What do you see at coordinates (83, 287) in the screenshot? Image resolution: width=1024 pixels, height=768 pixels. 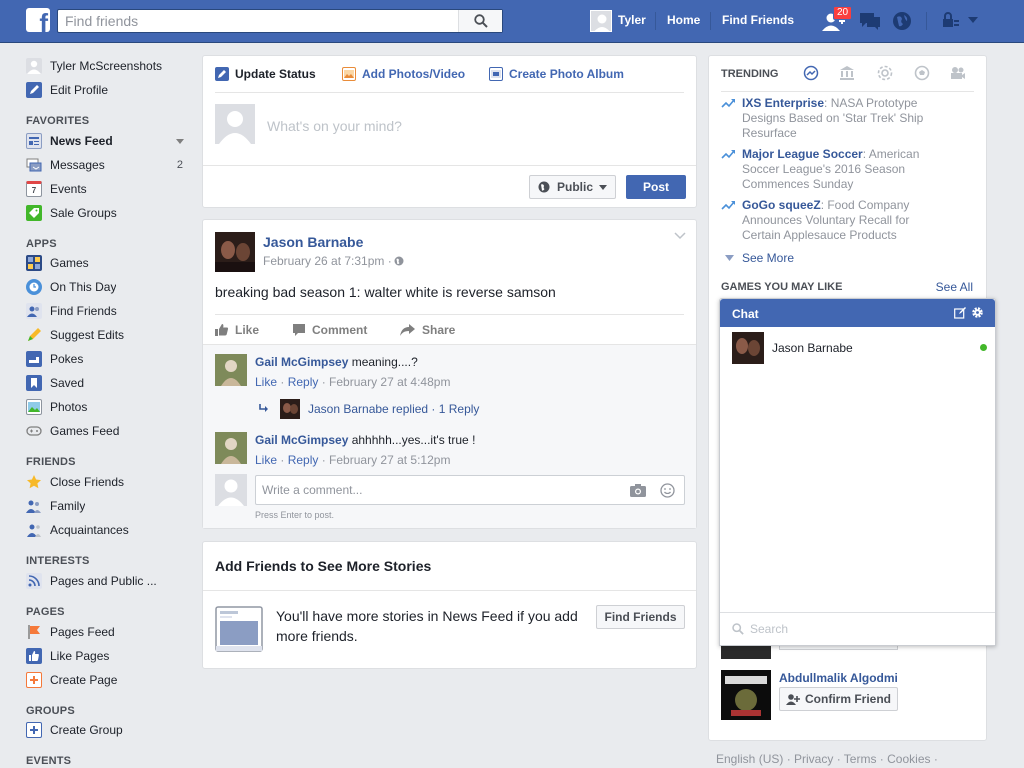 I see `sidebar-label: On This Day` at bounding box center [83, 287].